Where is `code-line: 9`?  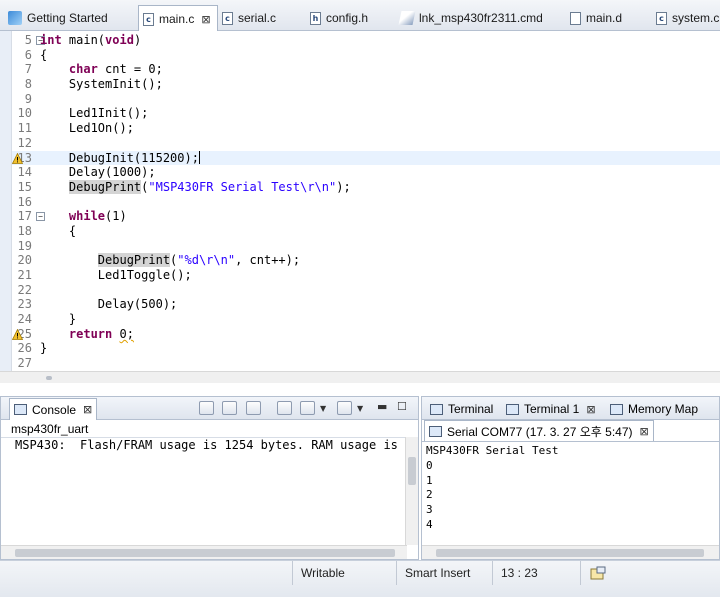 code-line: 9 is located at coordinates (366, 99).